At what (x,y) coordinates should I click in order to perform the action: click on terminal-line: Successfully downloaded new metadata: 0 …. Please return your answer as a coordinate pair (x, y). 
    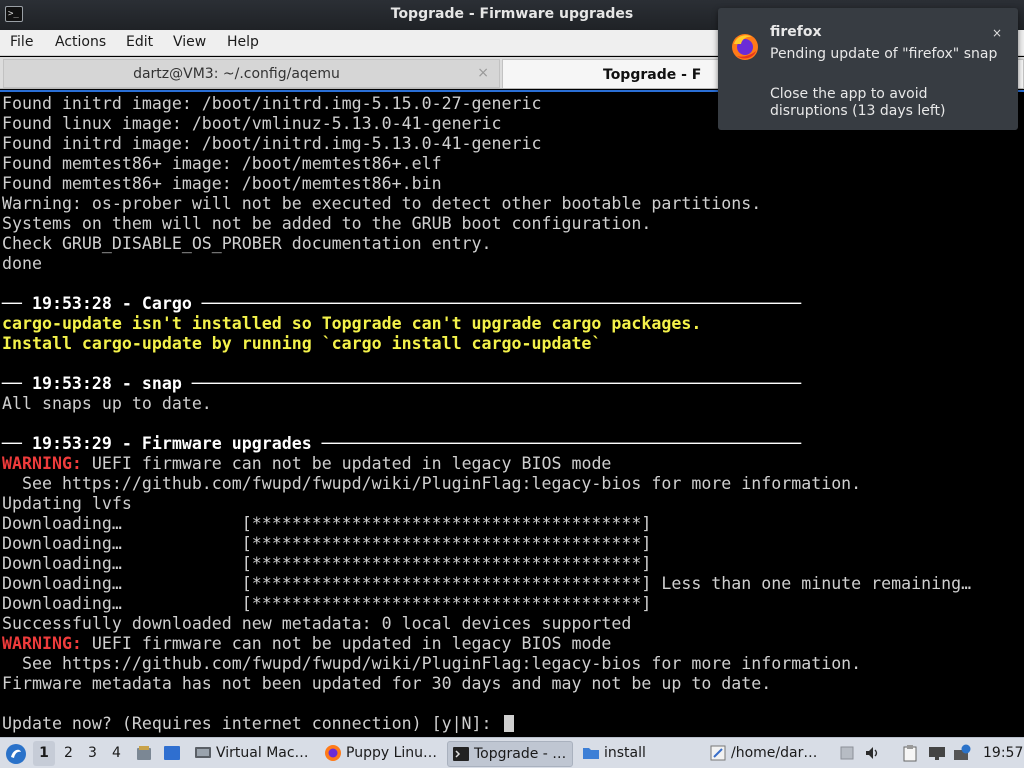
    Looking at the image, I should click on (316, 624).